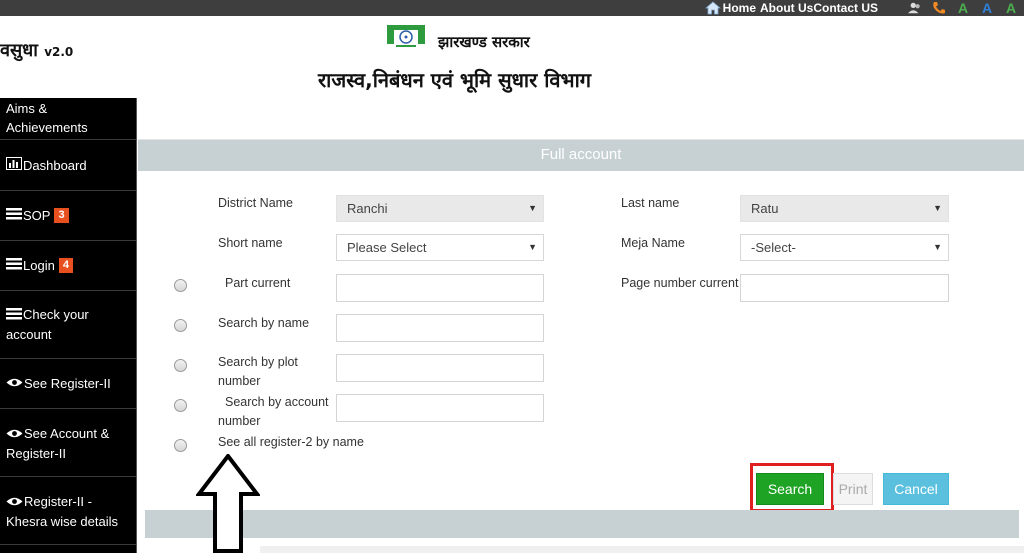 The image size is (1024, 558). I want to click on chart-icon, so click(14, 165).